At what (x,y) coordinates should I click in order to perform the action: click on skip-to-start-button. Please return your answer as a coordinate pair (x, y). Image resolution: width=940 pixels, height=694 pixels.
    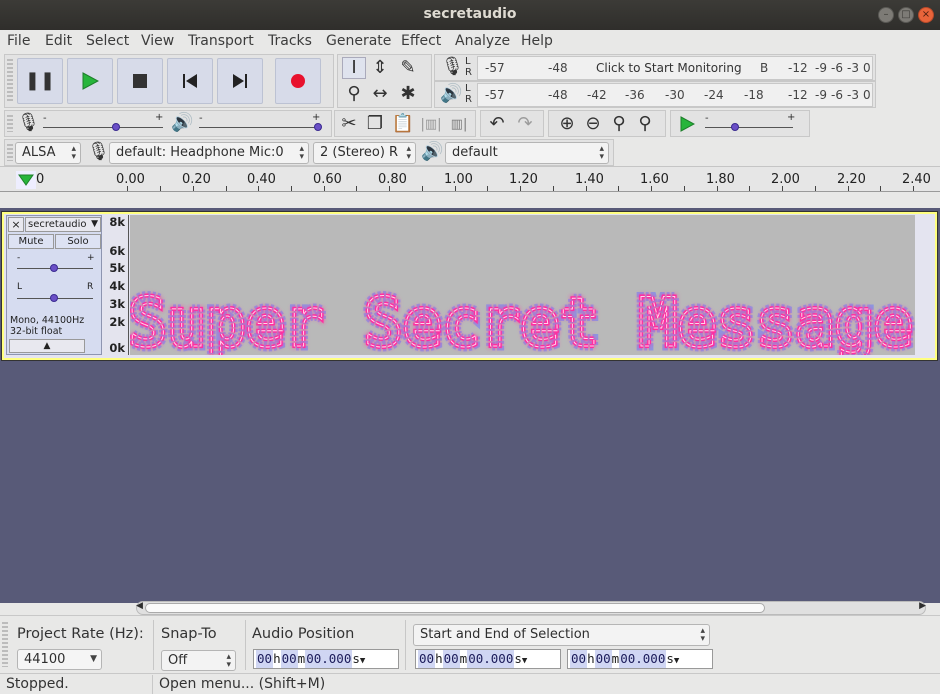
    Looking at the image, I should click on (190, 81).